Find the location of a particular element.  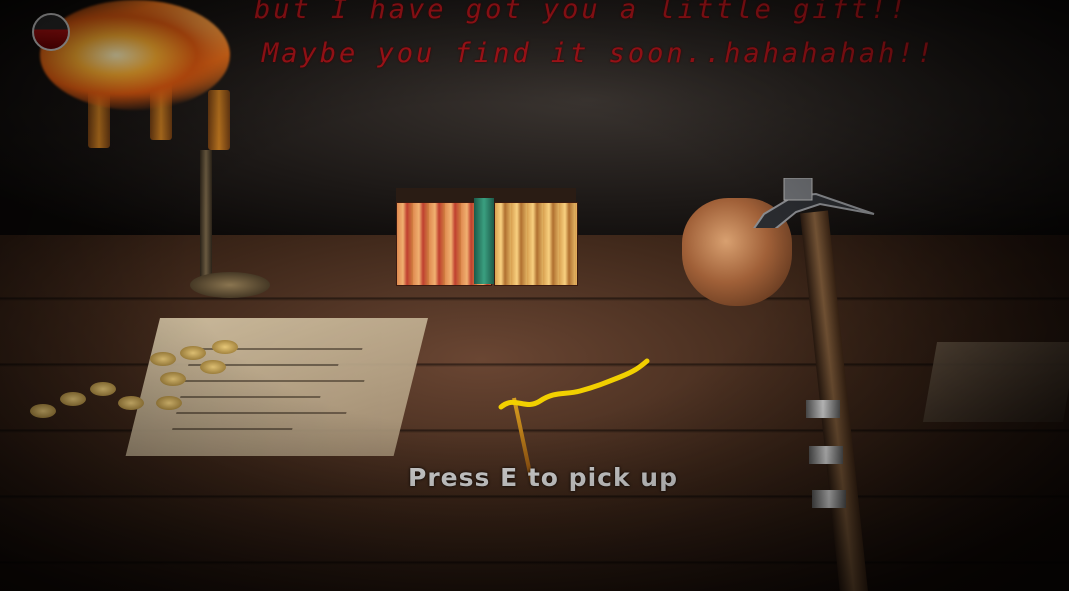

pickup-prompt: Press E to pick up is located at coordinates (543, 477).